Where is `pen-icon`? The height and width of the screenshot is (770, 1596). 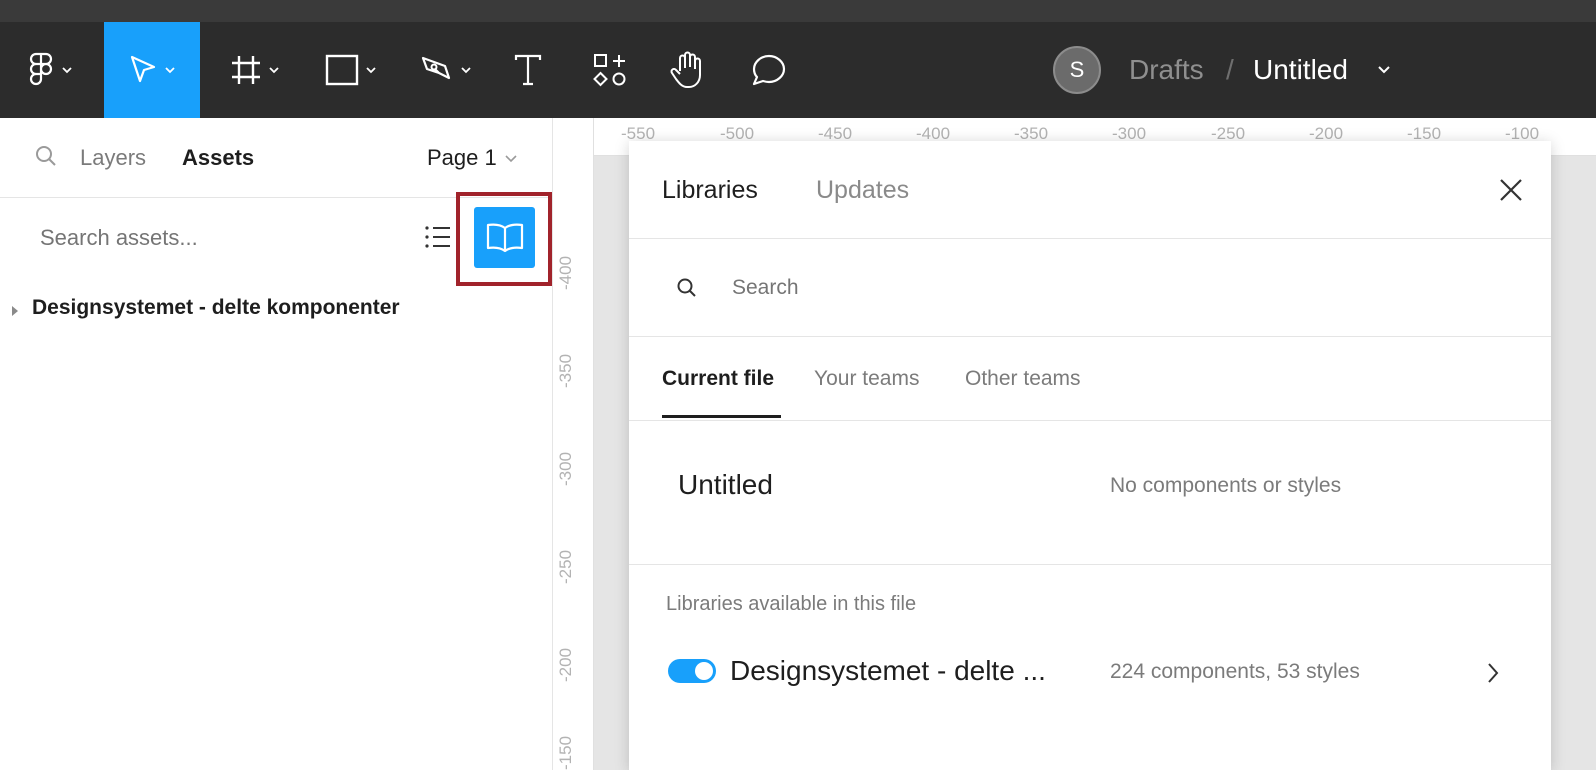 pen-icon is located at coordinates (436, 68).